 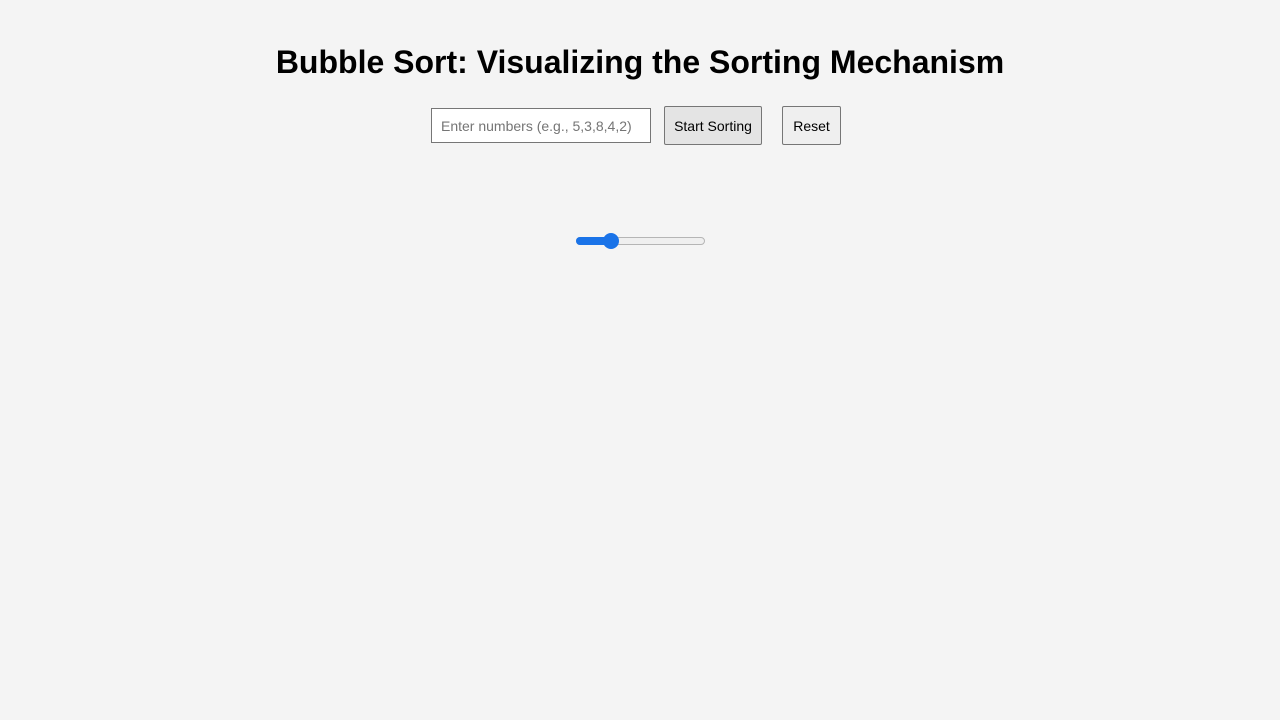 I want to click on numbers-input, so click(x=541, y=125).